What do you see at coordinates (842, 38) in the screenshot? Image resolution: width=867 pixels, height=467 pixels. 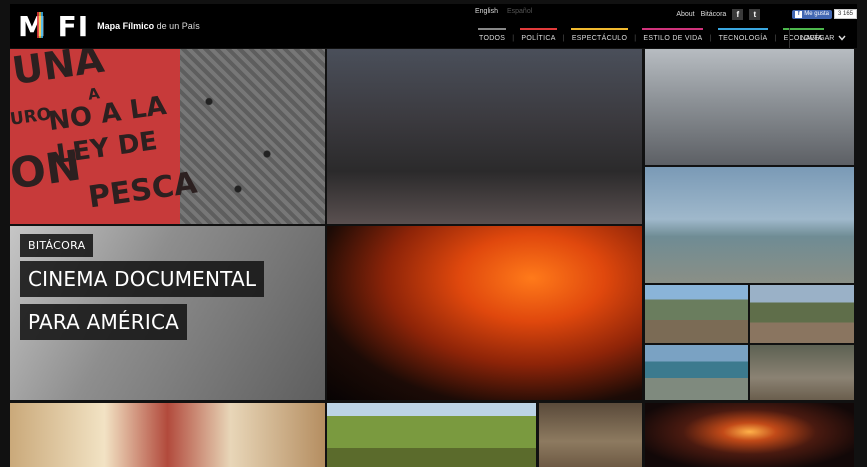 I see `chevron-down-icon` at bounding box center [842, 38].